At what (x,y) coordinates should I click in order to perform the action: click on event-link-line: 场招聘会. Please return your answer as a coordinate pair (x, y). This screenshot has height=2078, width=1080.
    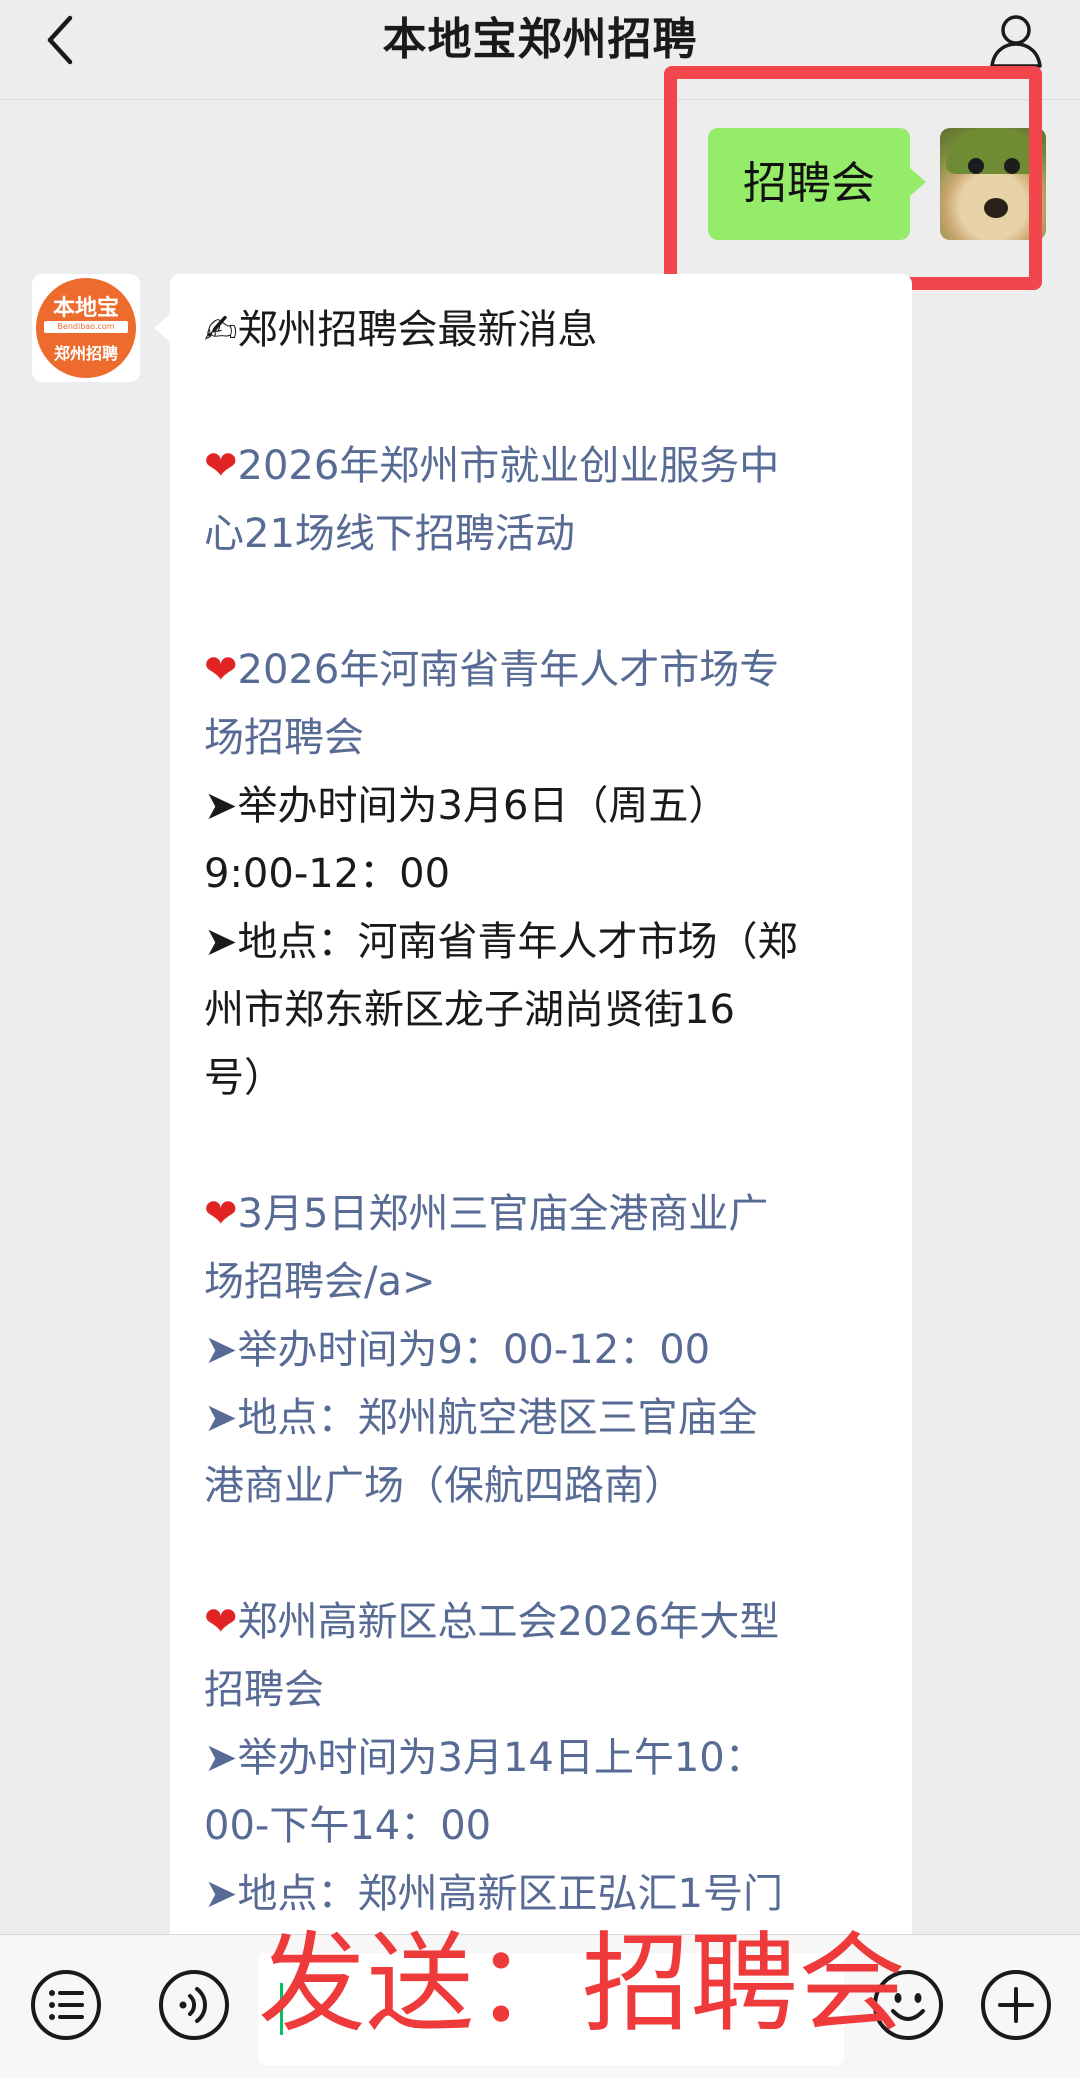
    Looking at the image, I should click on (541, 738).